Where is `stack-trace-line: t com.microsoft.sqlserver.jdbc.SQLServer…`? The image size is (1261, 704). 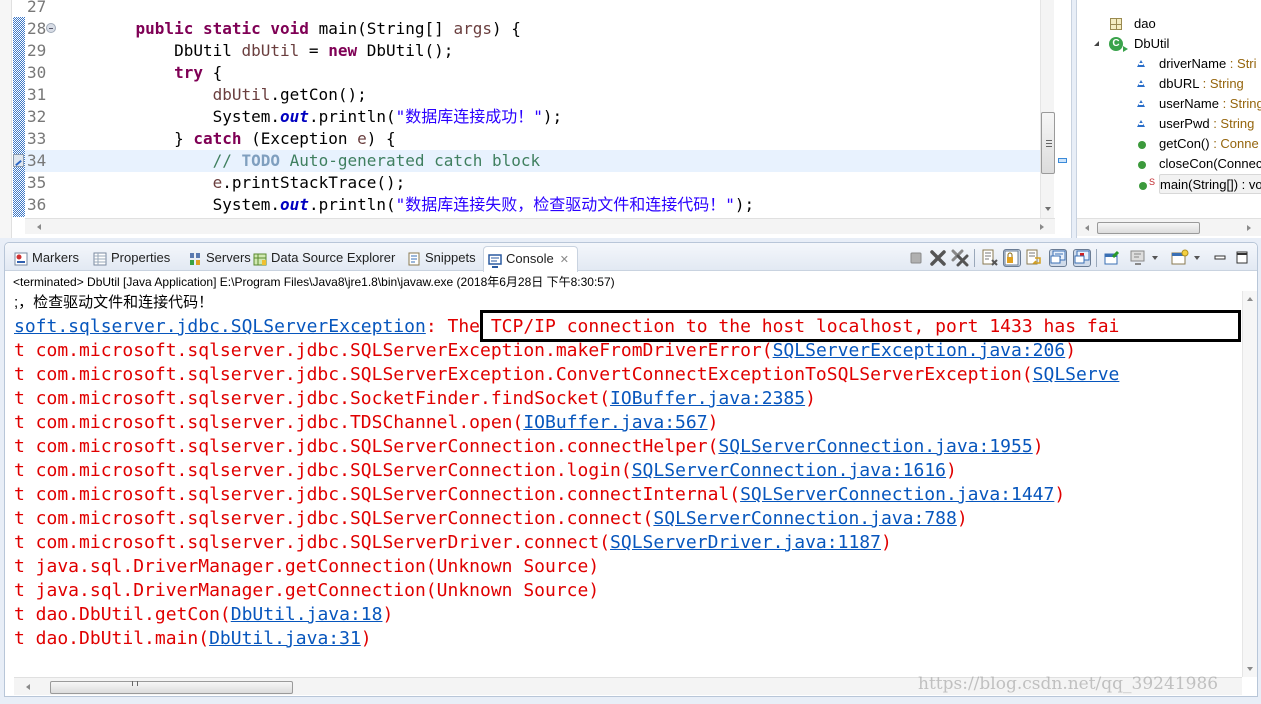 stack-trace-line: t com.microsoft.sqlserver.jdbc.SQLServer… is located at coordinates (626, 543).